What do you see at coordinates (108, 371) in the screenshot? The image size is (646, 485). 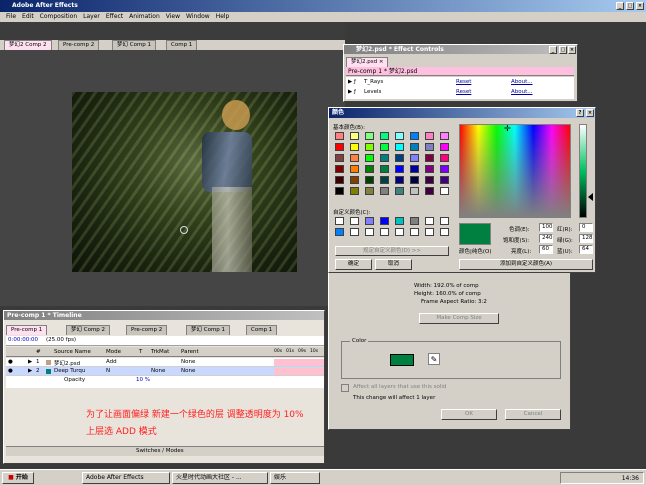 I see `layer-mode-select: N` at bounding box center [108, 371].